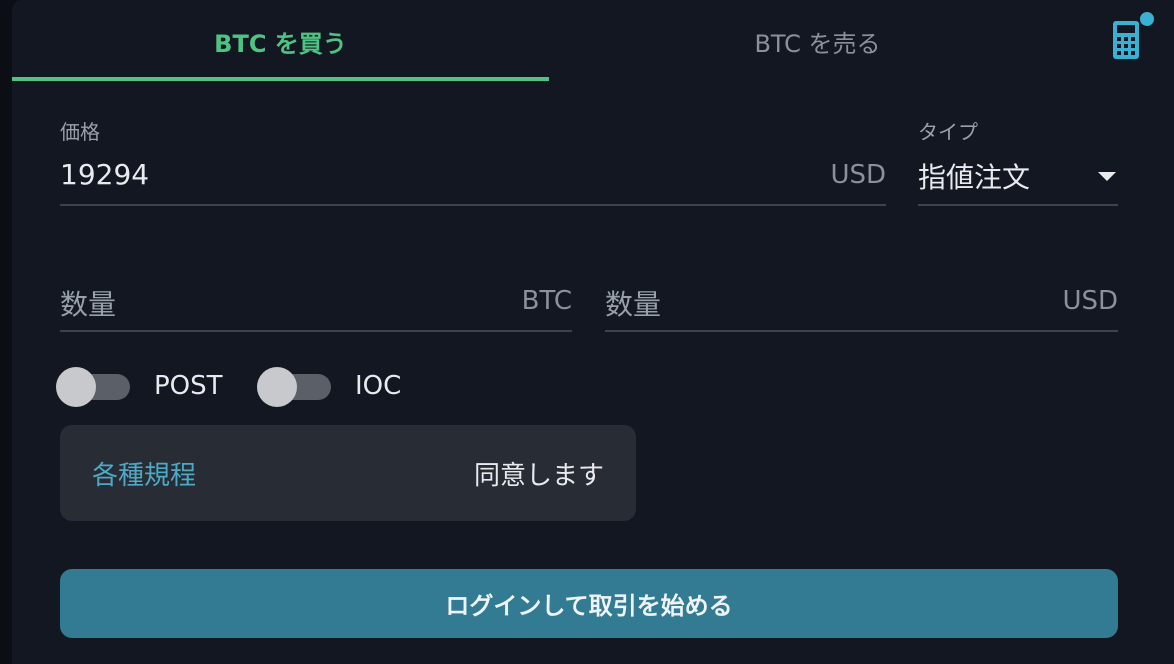  I want to click on login-button-label: ログインして取引を始める, so click(589, 606).